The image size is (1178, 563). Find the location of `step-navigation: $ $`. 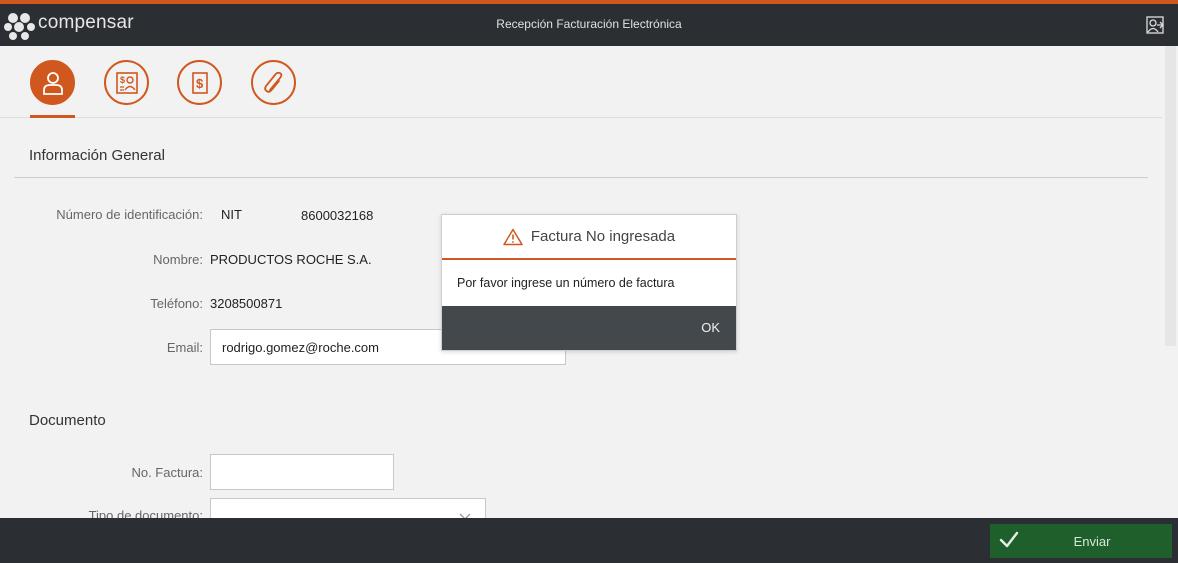

step-navigation: $ $ is located at coordinates (581, 82).